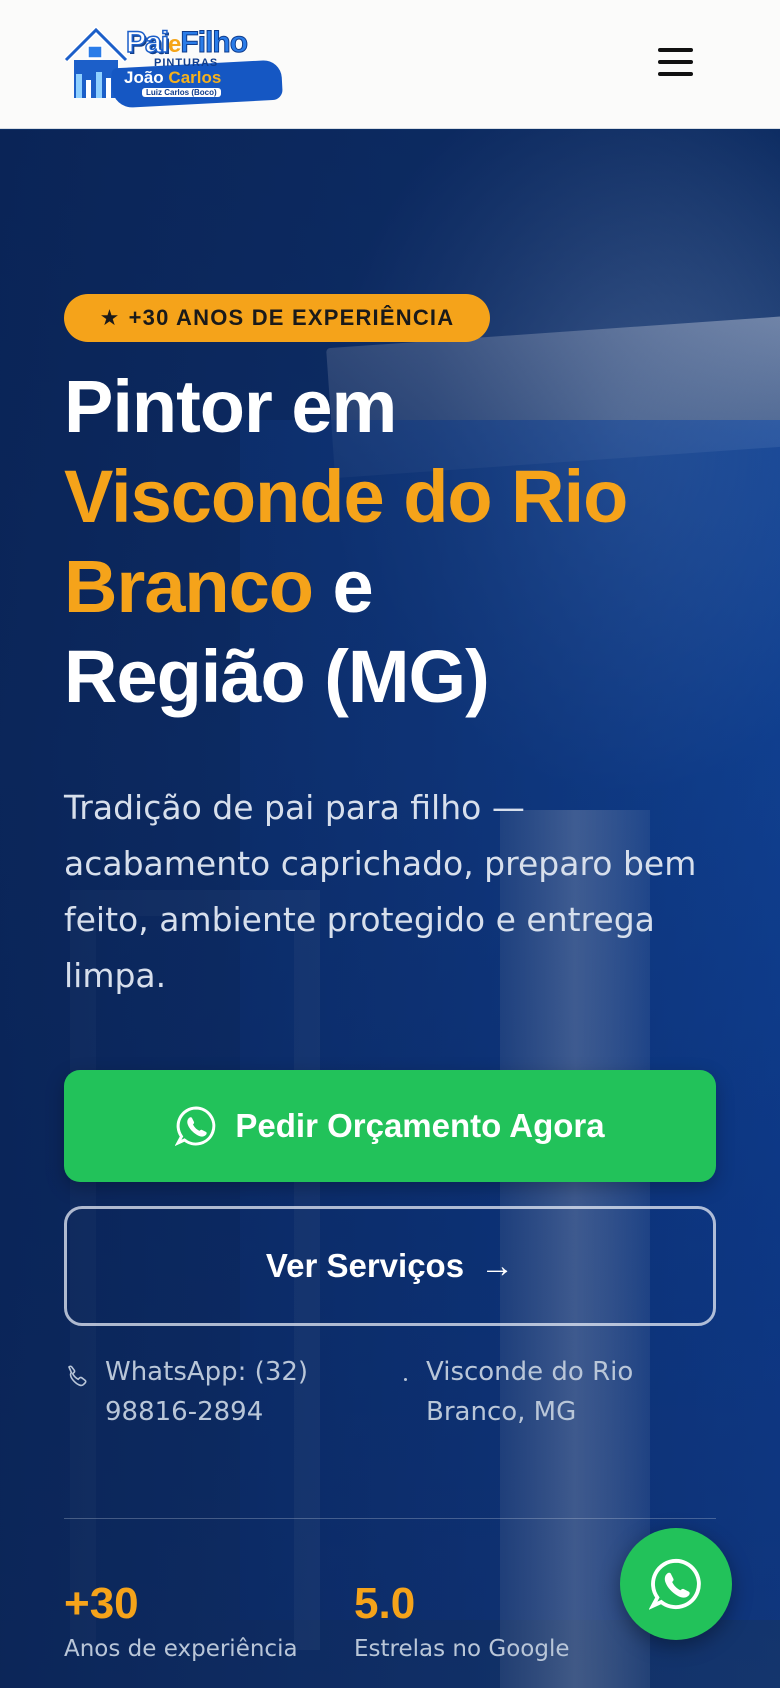 This screenshot has width=780, height=1688. What do you see at coordinates (530, 1392) in the screenshot?
I see `location-text: Visconde do Rio Branco, MG` at bounding box center [530, 1392].